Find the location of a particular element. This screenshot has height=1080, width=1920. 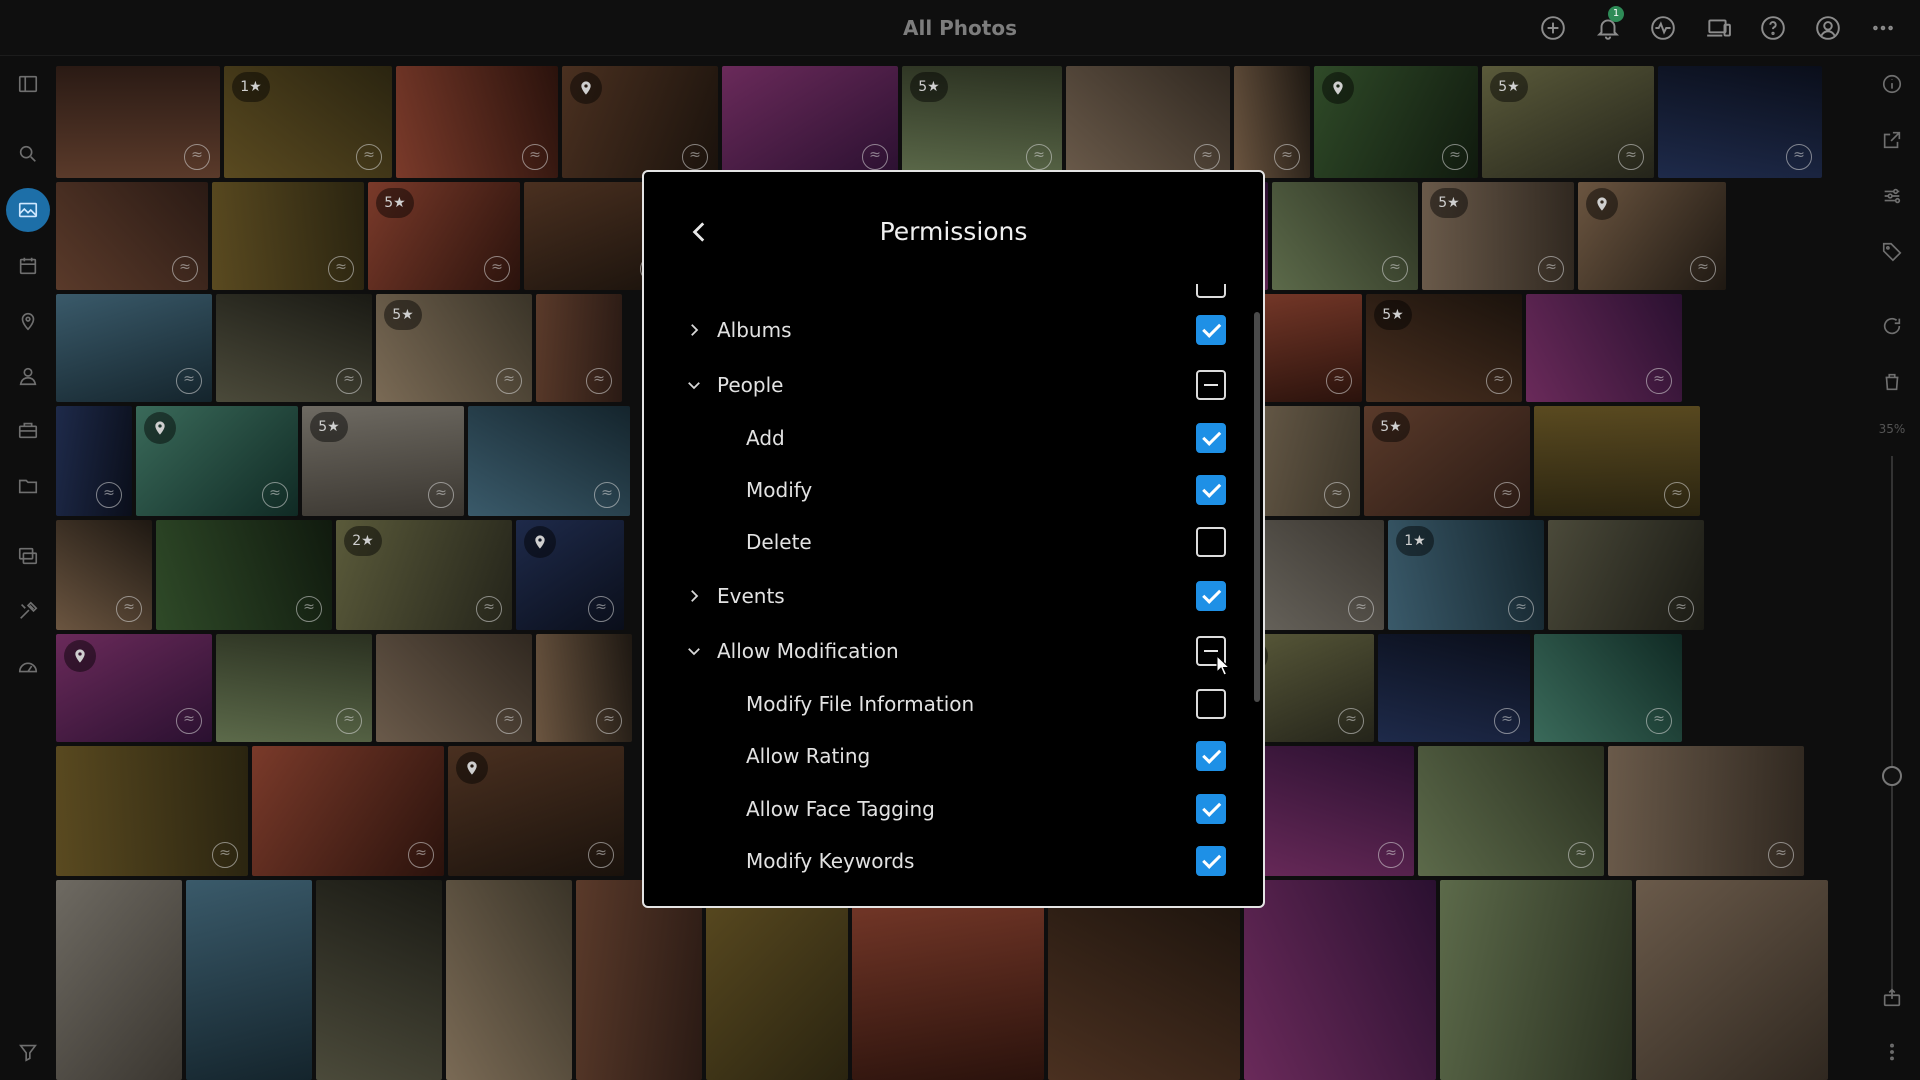

permission-row: Modify File Information is located at coordinates (944, 704).